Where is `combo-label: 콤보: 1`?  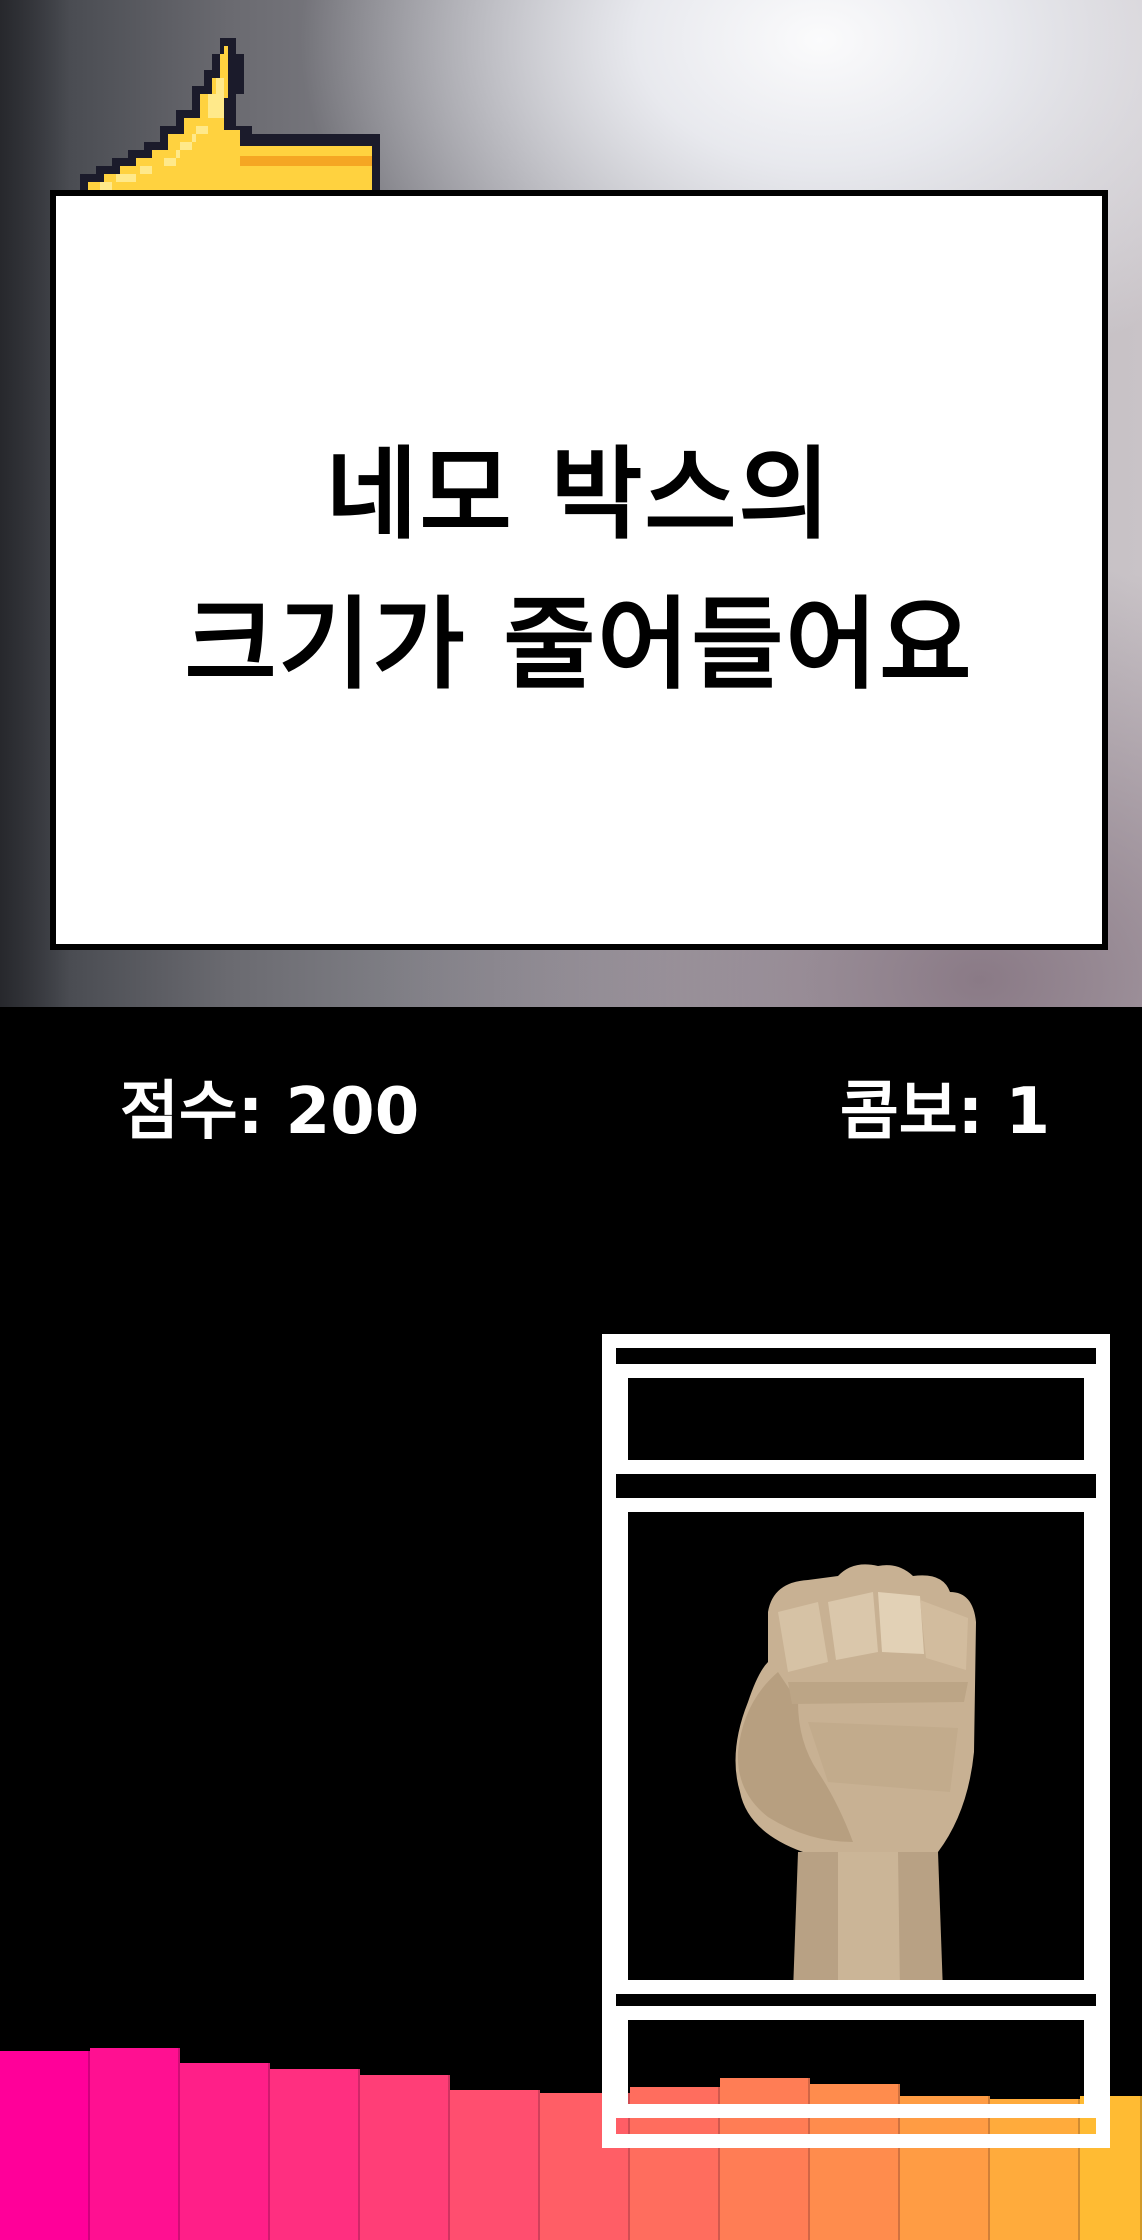 combo-label: 콤보: 1 is located at coordinates (944, 1112).